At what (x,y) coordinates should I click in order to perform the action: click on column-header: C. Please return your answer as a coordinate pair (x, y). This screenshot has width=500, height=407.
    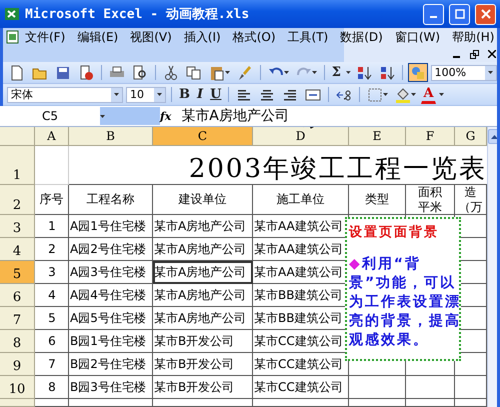
    Looking at the image, I should click on (203, 136).